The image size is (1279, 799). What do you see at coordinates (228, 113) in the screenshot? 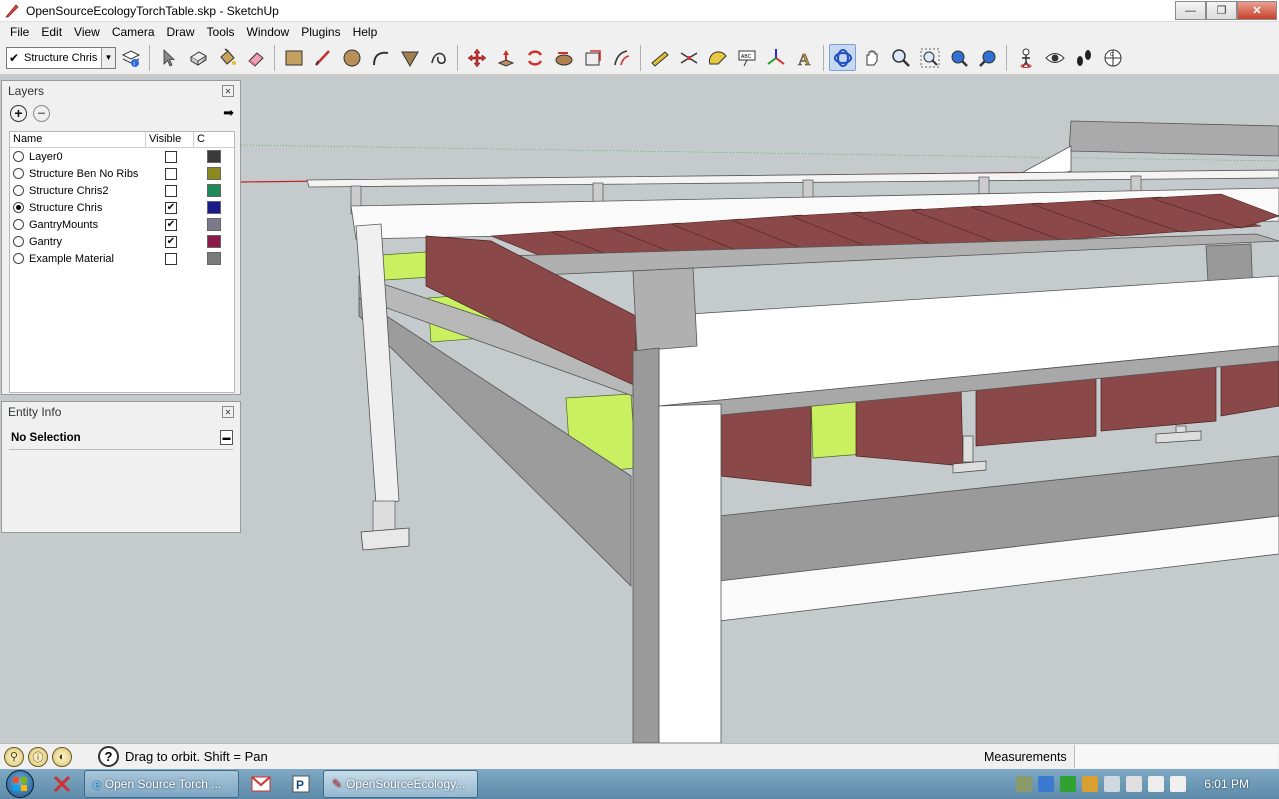
I see `details-arrow-icon: ➡` at bounding box center [228, 113].